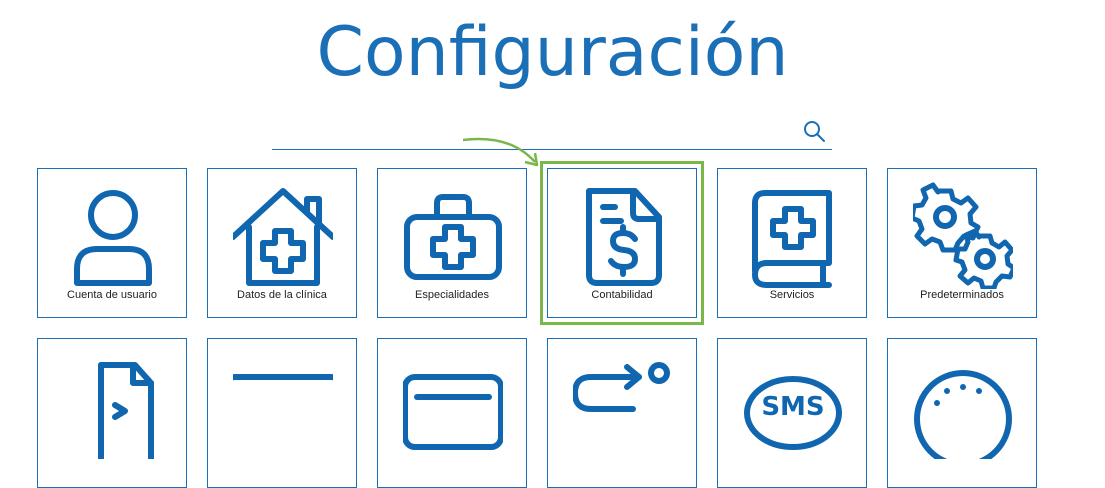 The width and height of the screenshot is (1105, 488). Describe the element at coordinates (126, 410) in the screenshot. I see `document-icon` at that location.